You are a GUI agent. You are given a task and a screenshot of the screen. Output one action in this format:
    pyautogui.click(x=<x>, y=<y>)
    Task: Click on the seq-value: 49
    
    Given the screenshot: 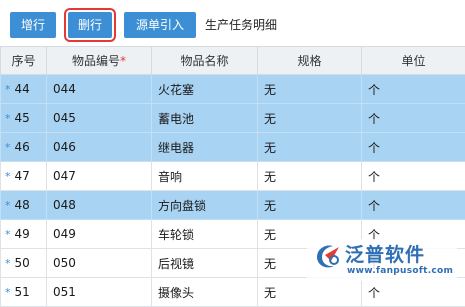 What is the action you would take?
    pyautogui.click(x=22, y=234)
    